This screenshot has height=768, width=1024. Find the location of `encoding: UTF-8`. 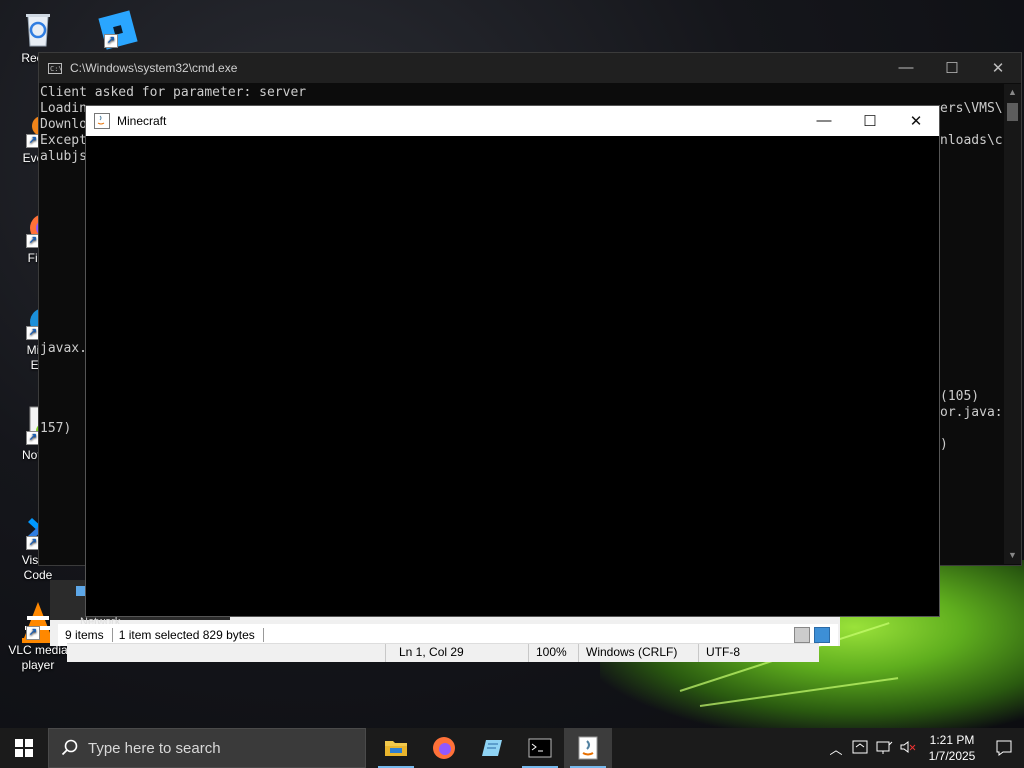

encoding: UTF-8 is located at coordinates (723, 652).